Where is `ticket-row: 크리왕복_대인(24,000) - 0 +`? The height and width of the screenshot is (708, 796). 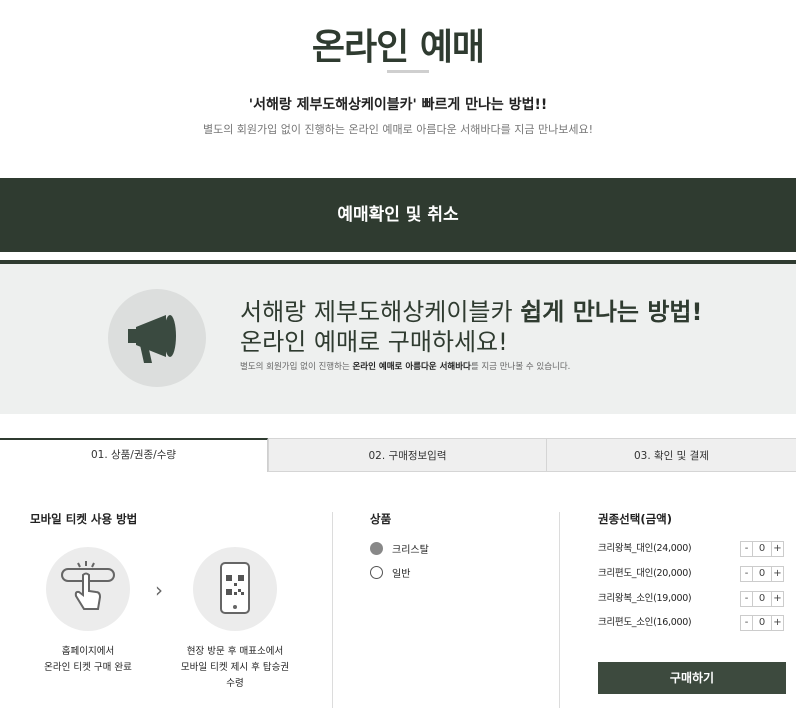
ticket-row: 크리왕복_대인(24,000) - 0 + is located at coordinates (693, 549).